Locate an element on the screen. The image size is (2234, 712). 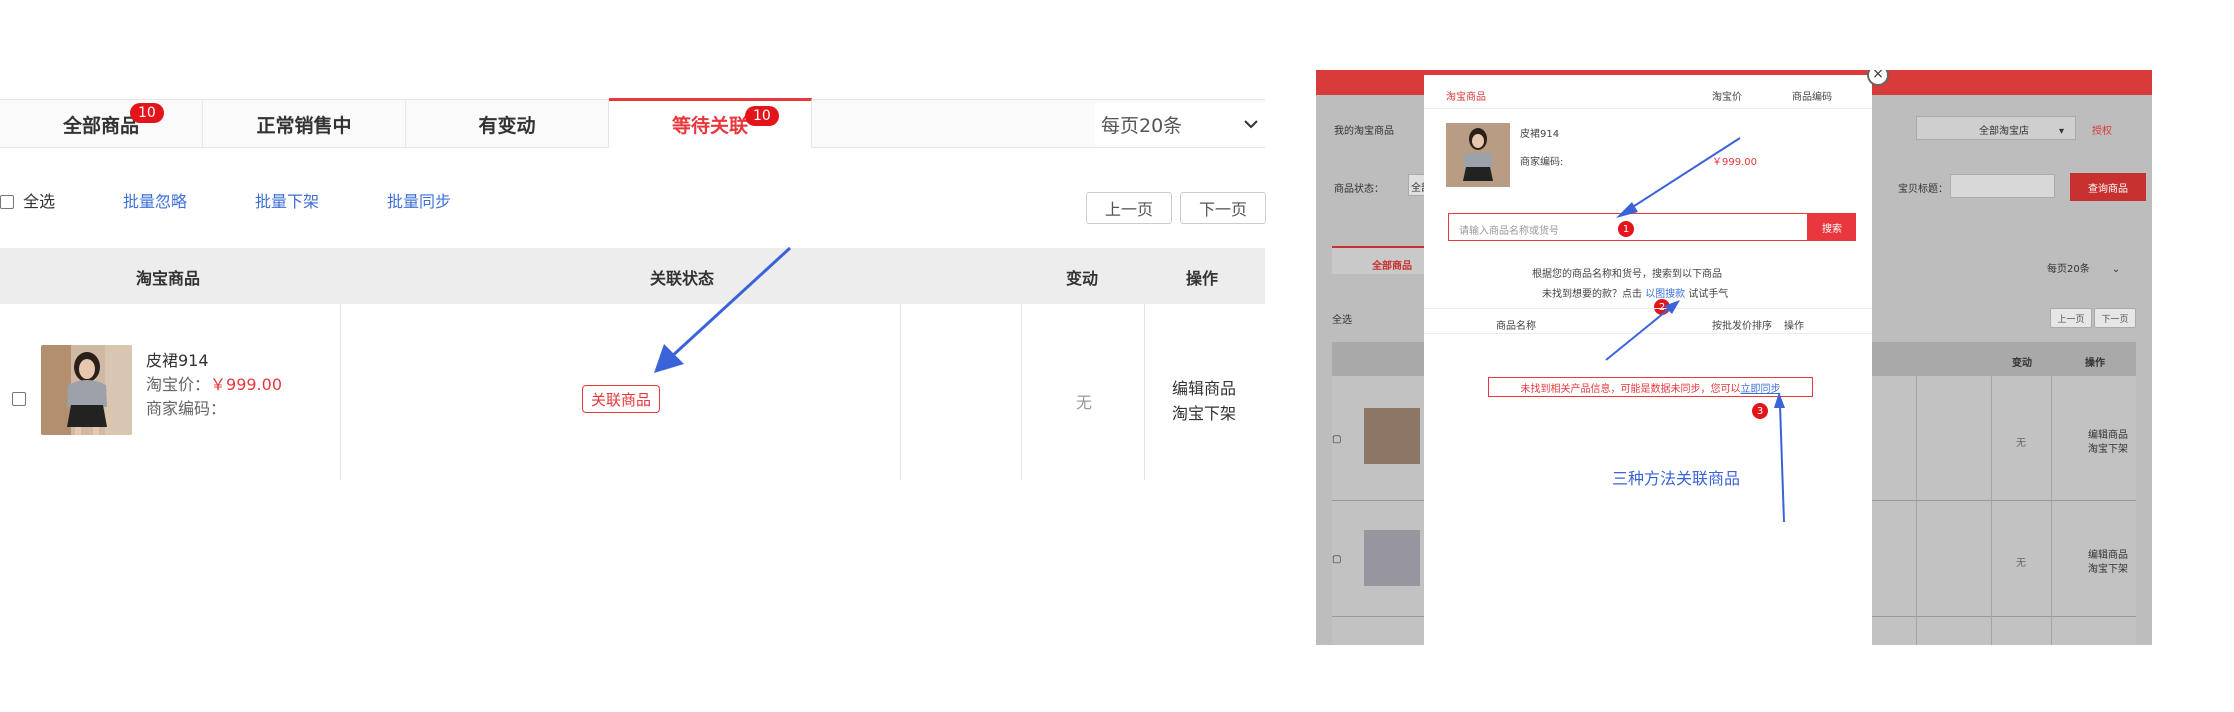
product-price: ￥999.00 is located at coordinates (246, 384).